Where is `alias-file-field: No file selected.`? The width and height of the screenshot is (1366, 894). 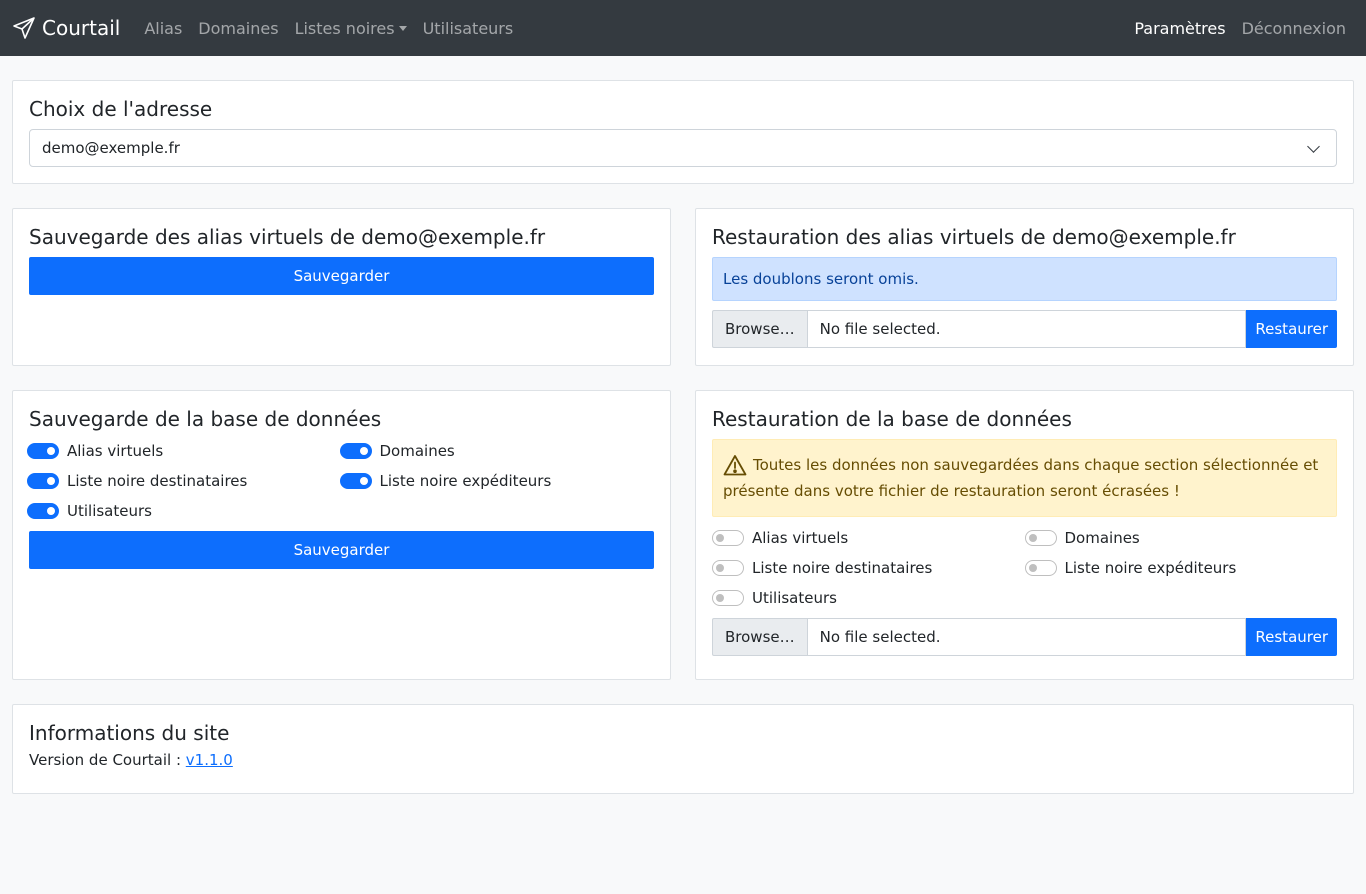
alias-file-field: No file selected. is located at coordinates (1026, 329).